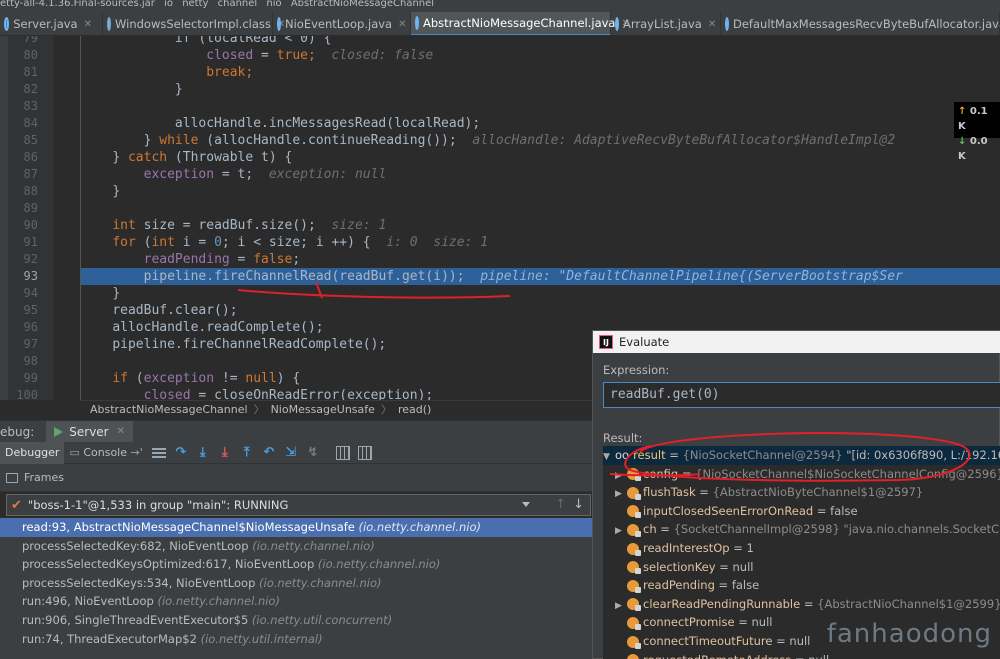  I want to click on tab-debugger: Debugger, so click(32, 452).